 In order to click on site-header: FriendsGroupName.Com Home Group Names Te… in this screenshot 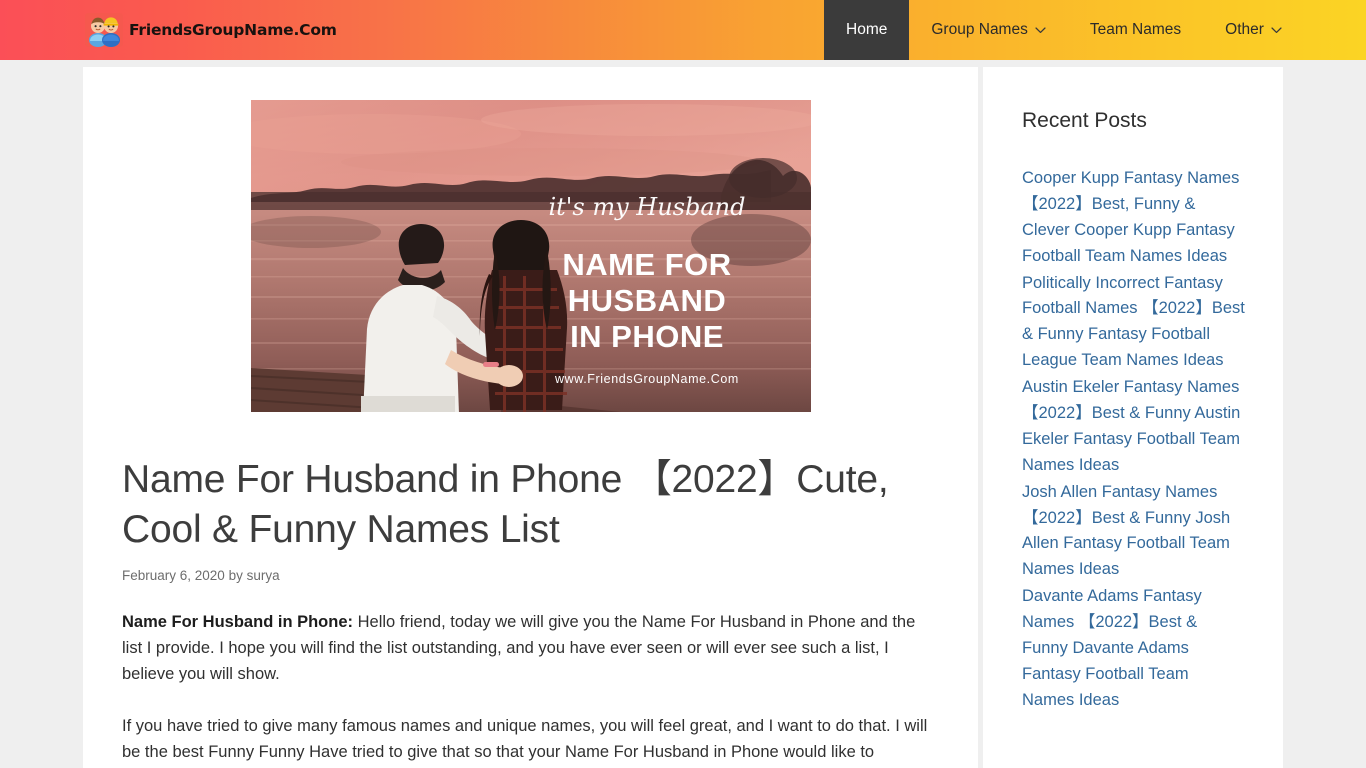, I will do `click(683, 30)`.